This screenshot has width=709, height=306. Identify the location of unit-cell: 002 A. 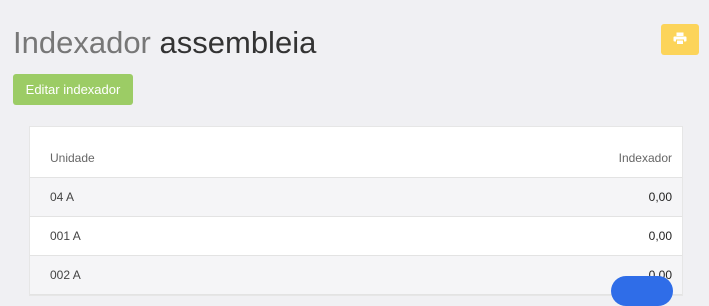
(65, 275).